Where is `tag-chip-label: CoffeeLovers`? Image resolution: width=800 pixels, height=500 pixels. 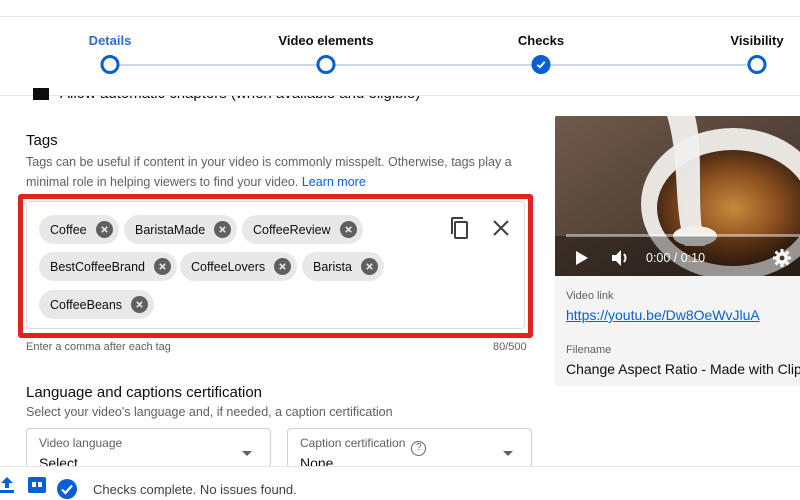 tag-chip-label: CoffeeLovers is located at coordinates (228, 266).